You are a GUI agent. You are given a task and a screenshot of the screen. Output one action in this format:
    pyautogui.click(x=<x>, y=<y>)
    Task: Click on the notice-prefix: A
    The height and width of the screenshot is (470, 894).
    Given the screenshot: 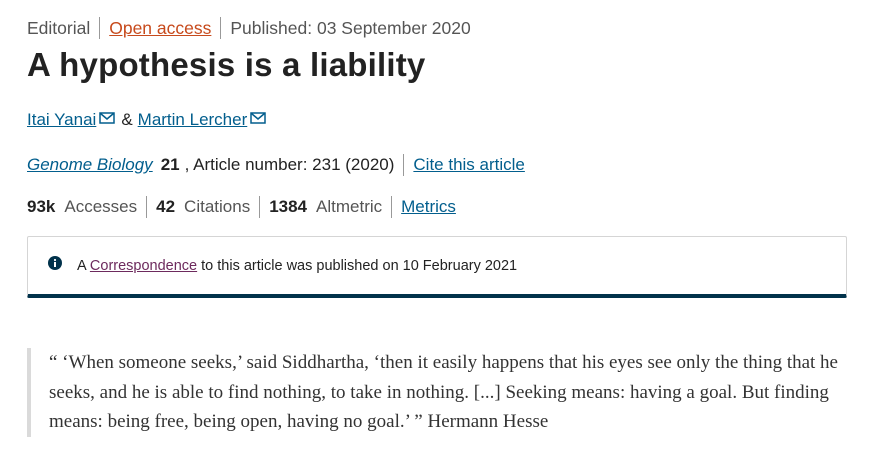 What is the action you would take?
    pyautogui.click(x=81, y=266)
    